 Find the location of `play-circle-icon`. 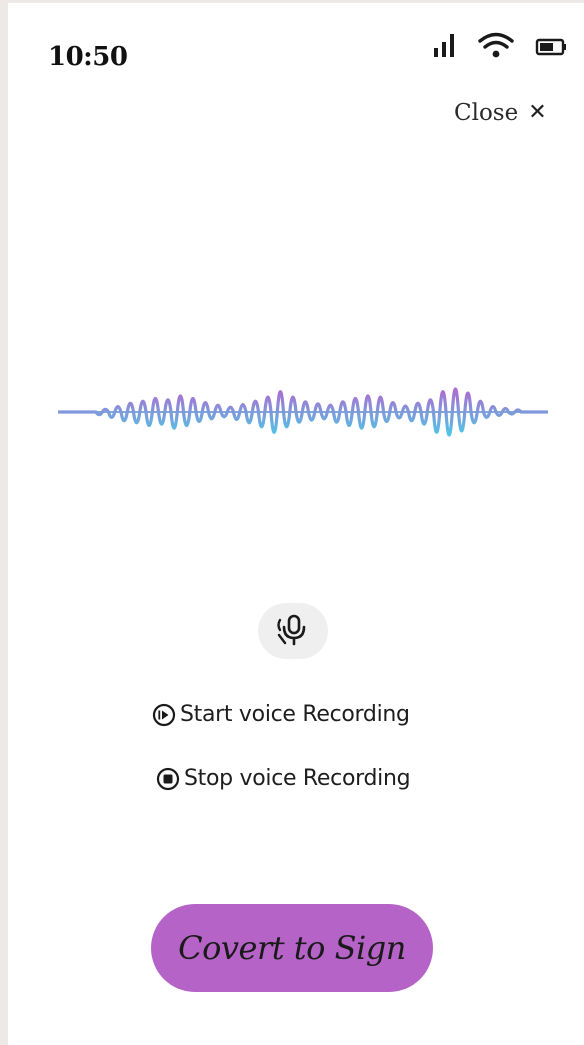

play-circle-icon is located at coordinates (164, 714).